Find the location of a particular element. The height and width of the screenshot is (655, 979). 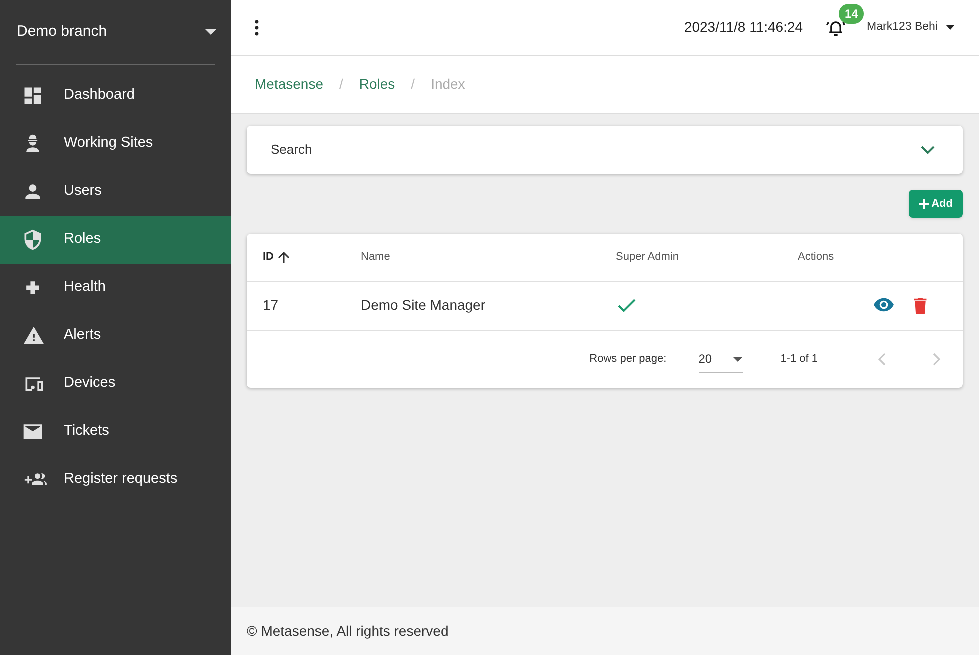

dashboard-icon is located at coordinates (33, 96).